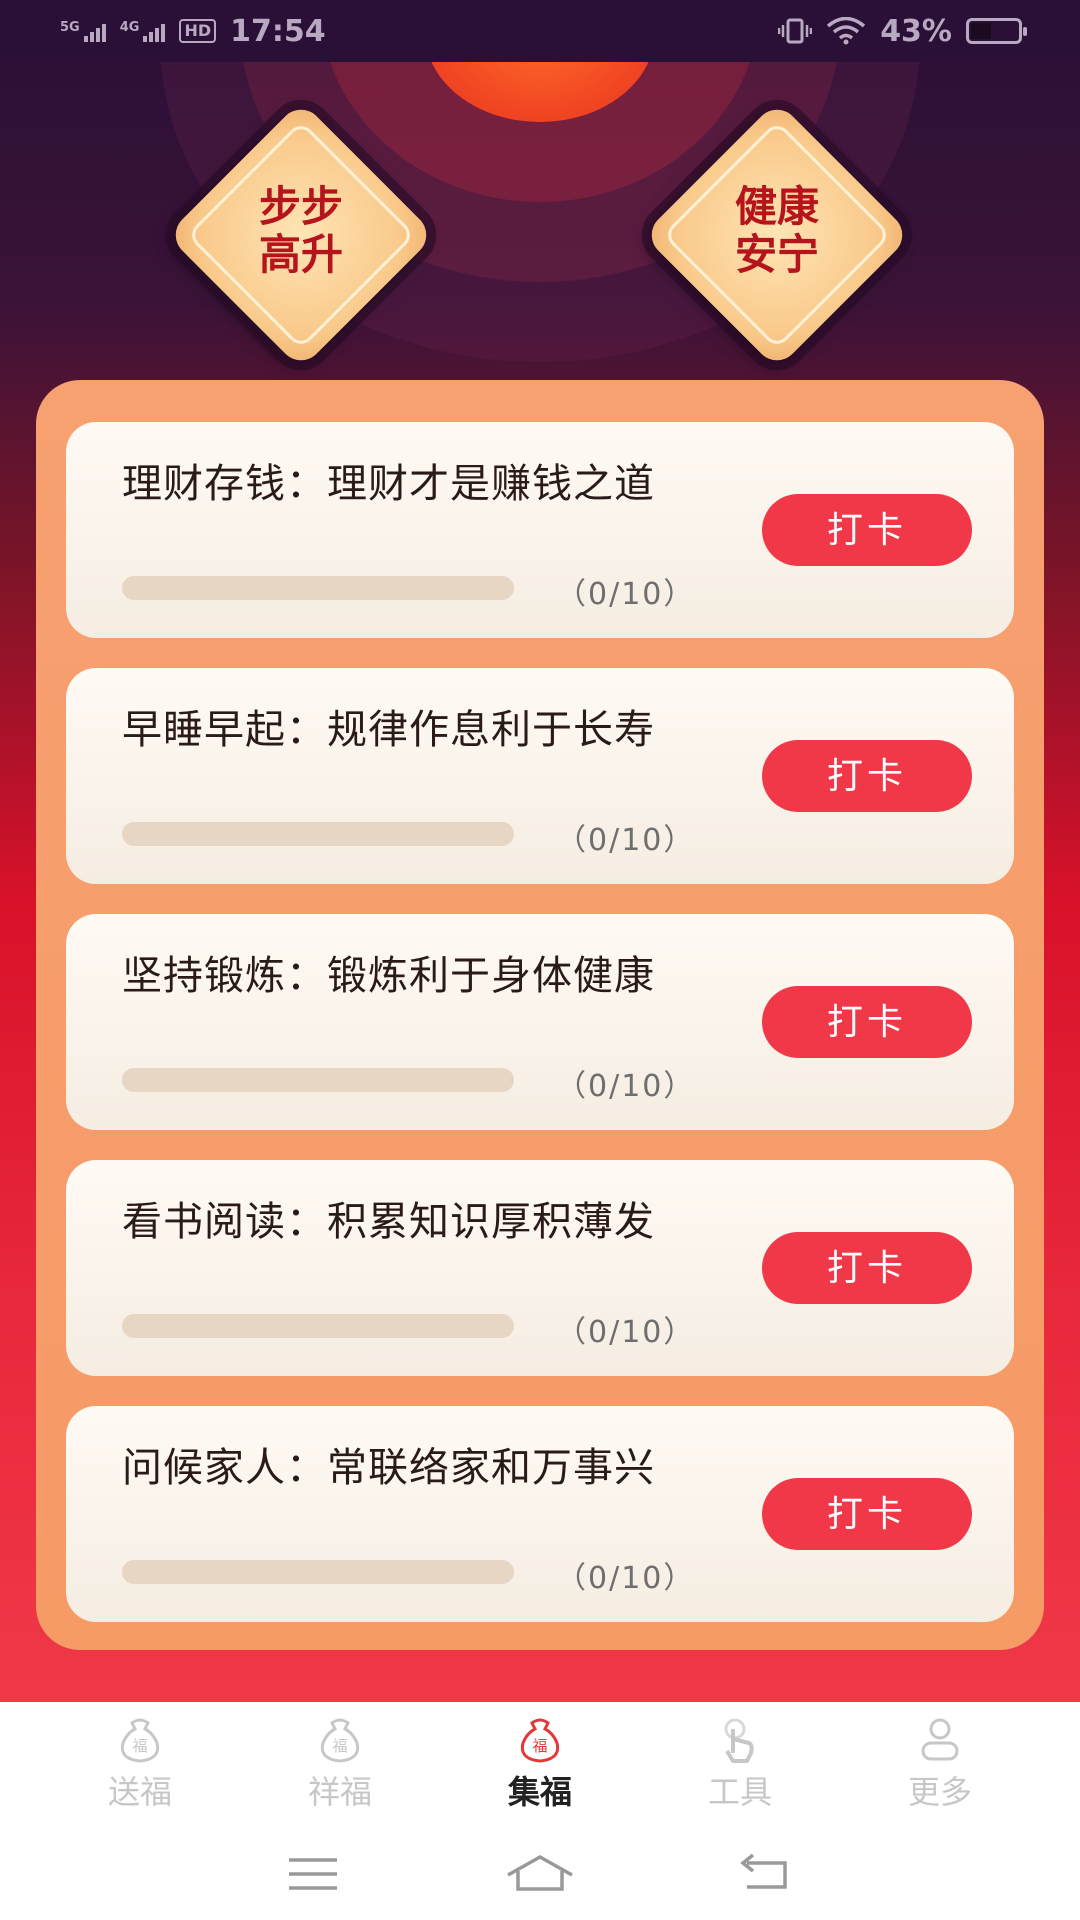 Image resolution: width=1080 pixels, height=1920 pixels. Describe the element at coordinates (300, 254) in the screenshot. I see `badge-left-line2: 高升` at that location.